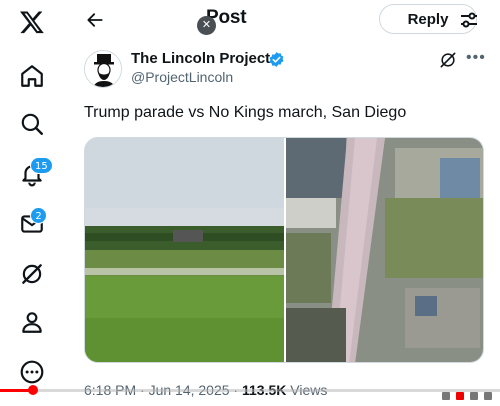 The height and width of the screenshot is (406, 500). Describe the element at coordinates (469, 20) in the screenshot. I see `sliders-icon` at that location.